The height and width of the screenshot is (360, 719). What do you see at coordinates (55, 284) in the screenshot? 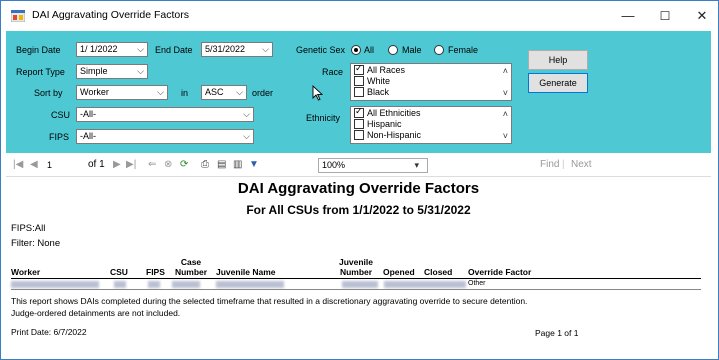
I see `redacted-worker` at bounding box center [55, 284].